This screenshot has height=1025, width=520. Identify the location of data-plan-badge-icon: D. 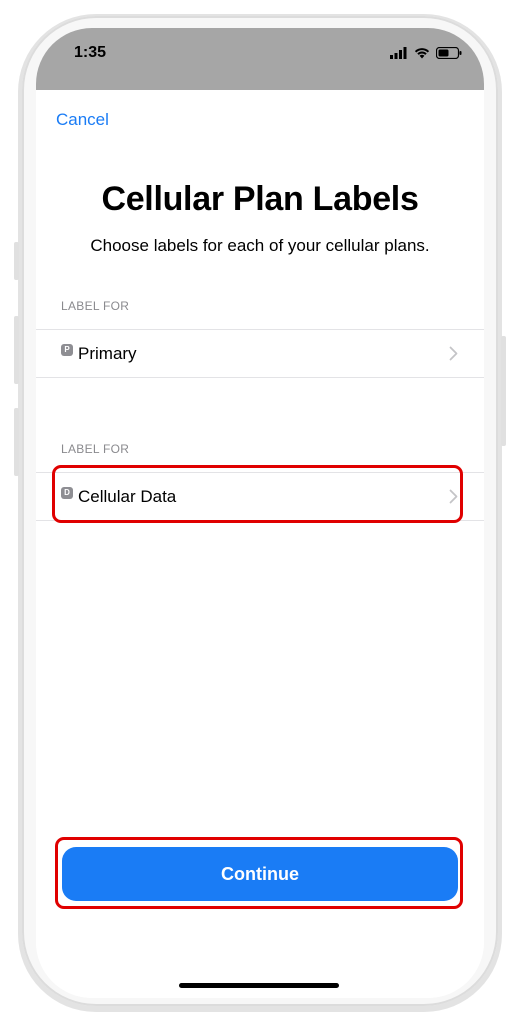
(67, 493).